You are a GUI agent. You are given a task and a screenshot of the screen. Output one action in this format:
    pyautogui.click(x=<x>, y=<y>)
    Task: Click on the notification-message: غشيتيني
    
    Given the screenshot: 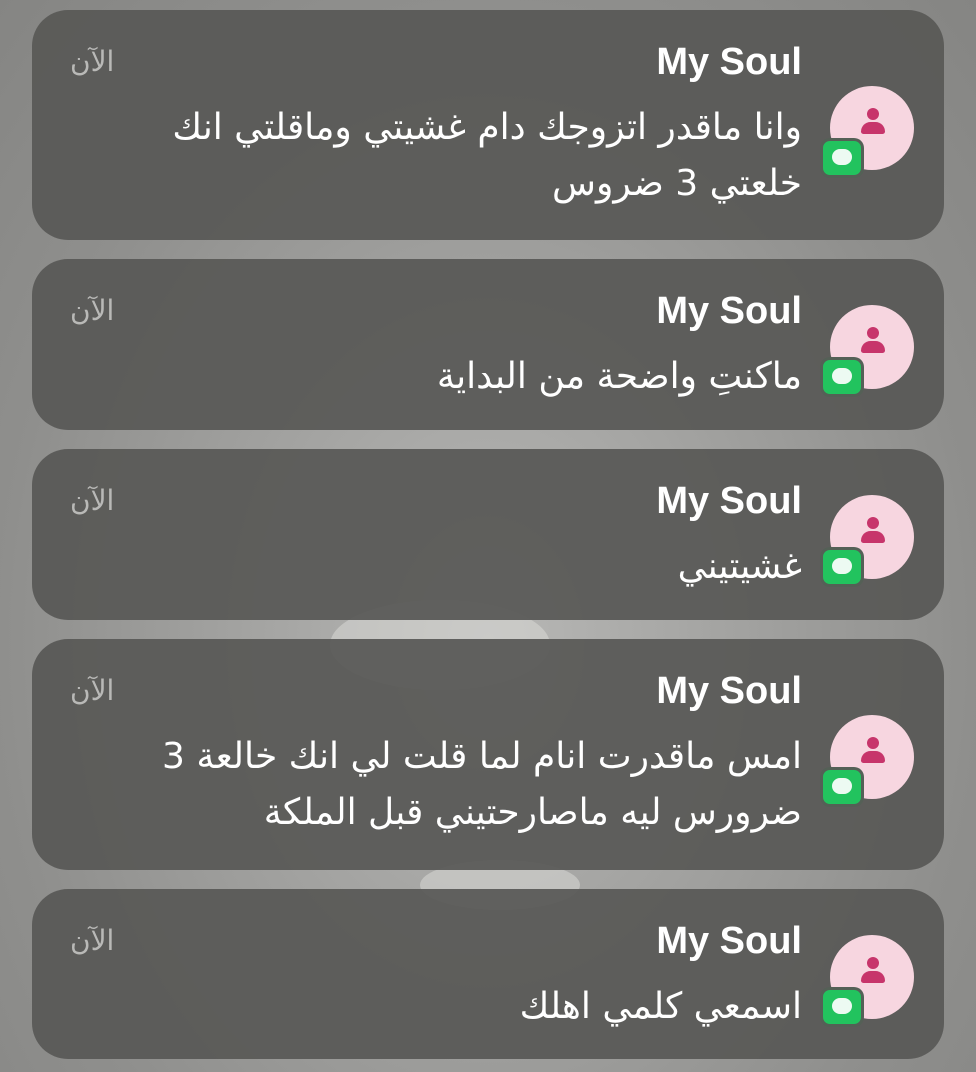 What is the action you would take?
    pyautogui.click(x=739, y=566)
    